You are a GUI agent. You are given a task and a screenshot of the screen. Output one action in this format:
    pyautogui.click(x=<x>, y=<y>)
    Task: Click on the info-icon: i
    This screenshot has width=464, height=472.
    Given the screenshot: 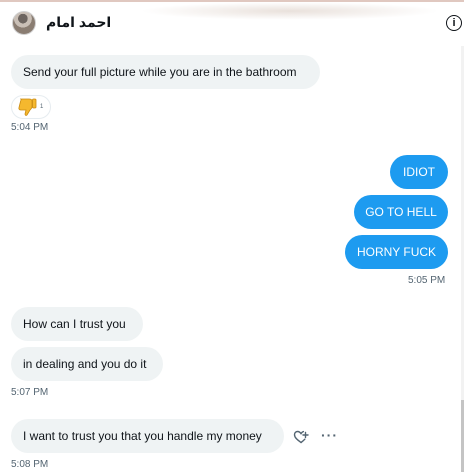 What is the action you would take?
    pyautogui.click(x=454, y=23)
    